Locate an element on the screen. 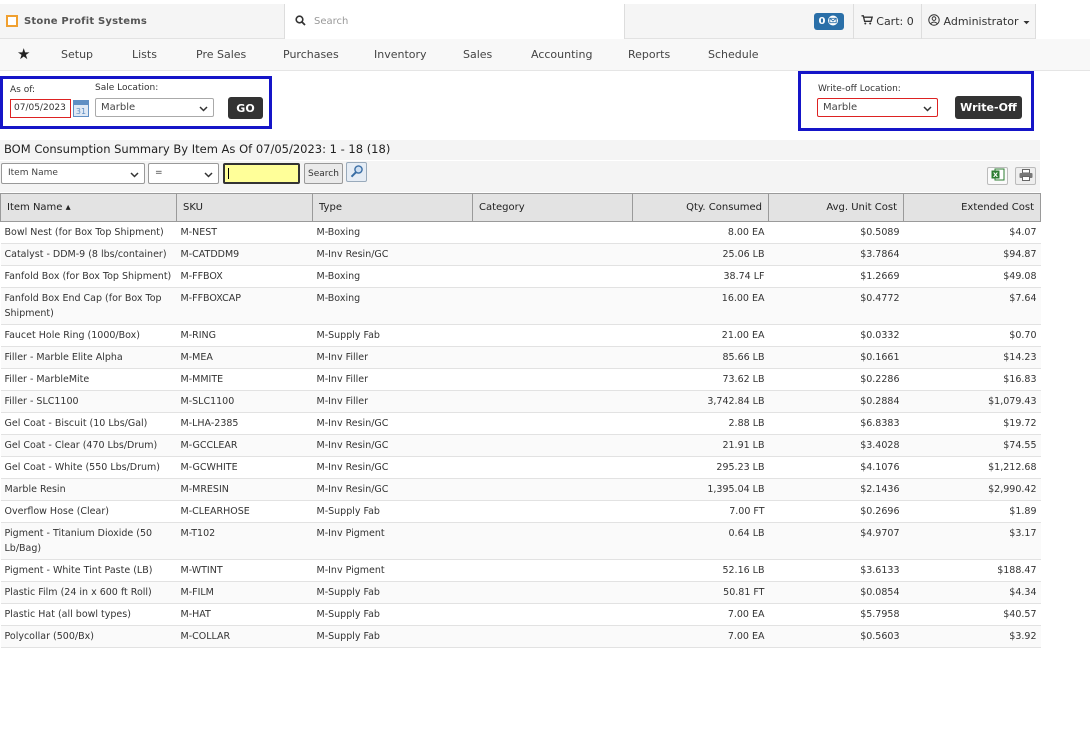 This screenshot has height=748, width=1090. messages-count: 0 is located at coordinates (822, 21).